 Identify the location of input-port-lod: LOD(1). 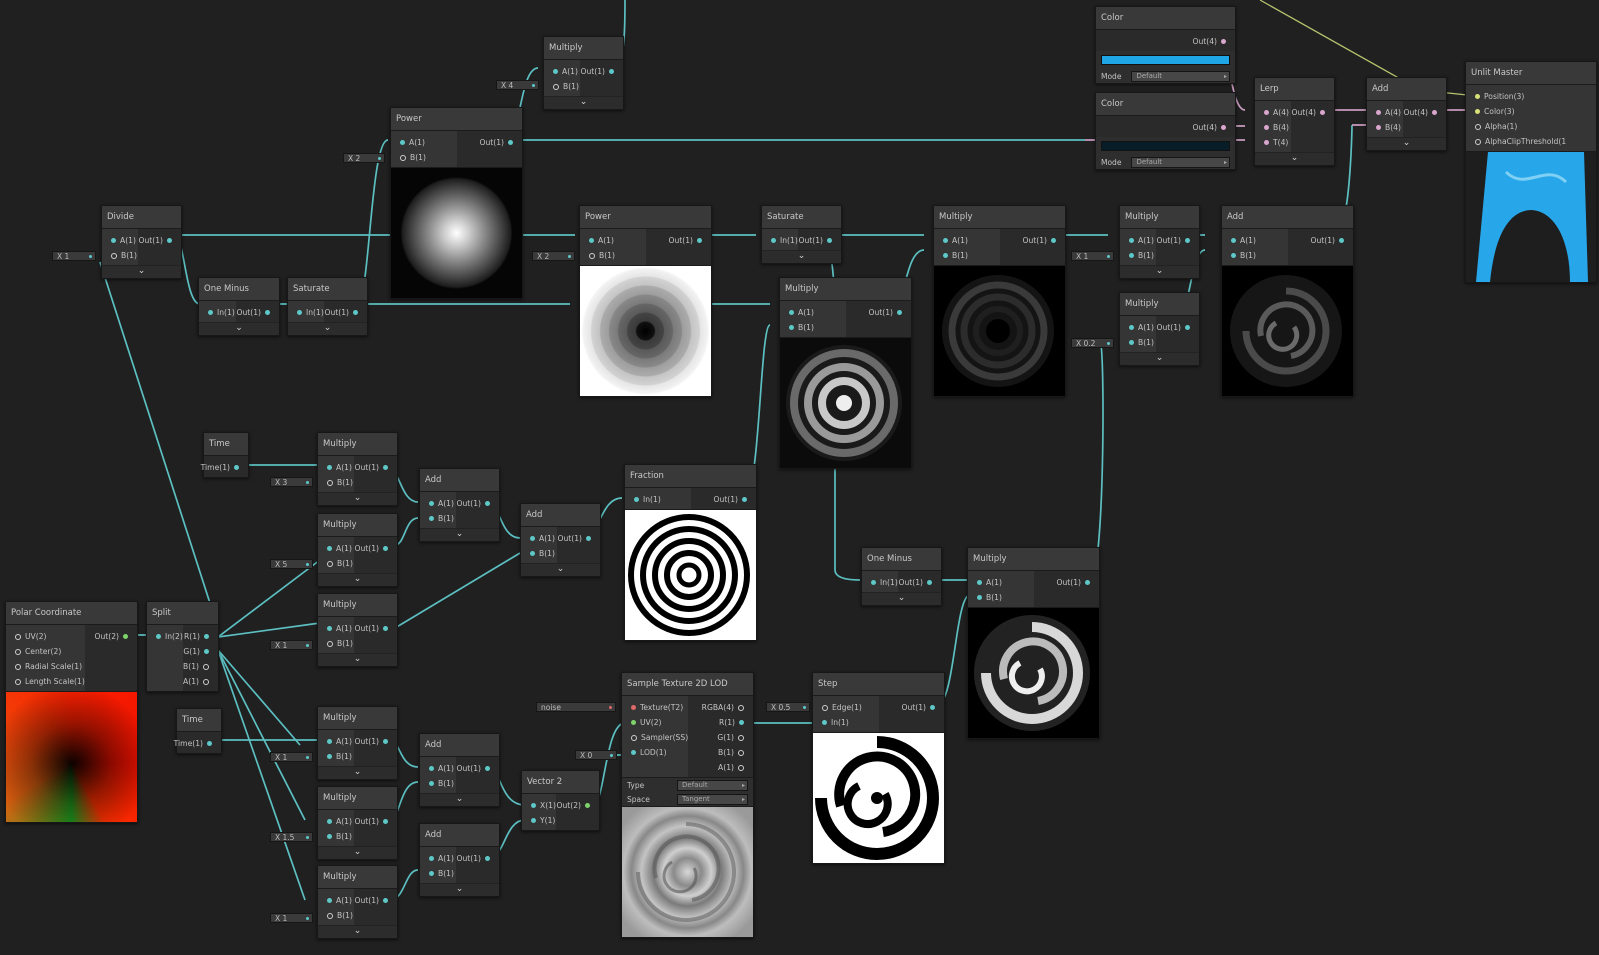
(655, 752).